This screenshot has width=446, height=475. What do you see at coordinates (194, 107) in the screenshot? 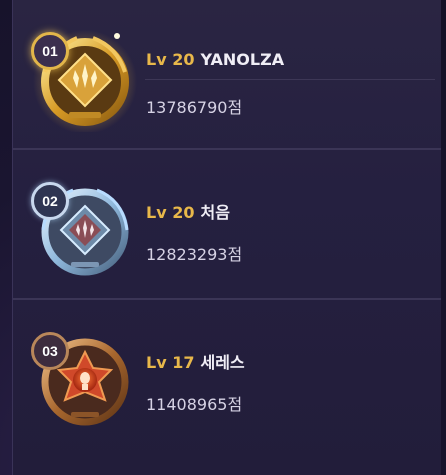
I see `player-score: 13786790점` at bounding box center [194, 107].